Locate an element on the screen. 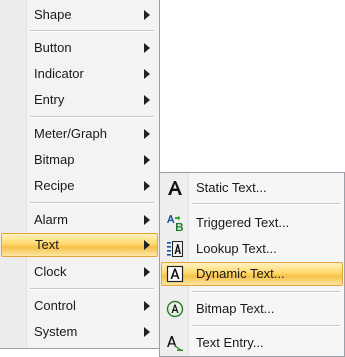 Image resolution: width=345 pixels, height=357 pixels. menu-item-meter-graph: Meter/Graph is located at coordinates (79, 134).